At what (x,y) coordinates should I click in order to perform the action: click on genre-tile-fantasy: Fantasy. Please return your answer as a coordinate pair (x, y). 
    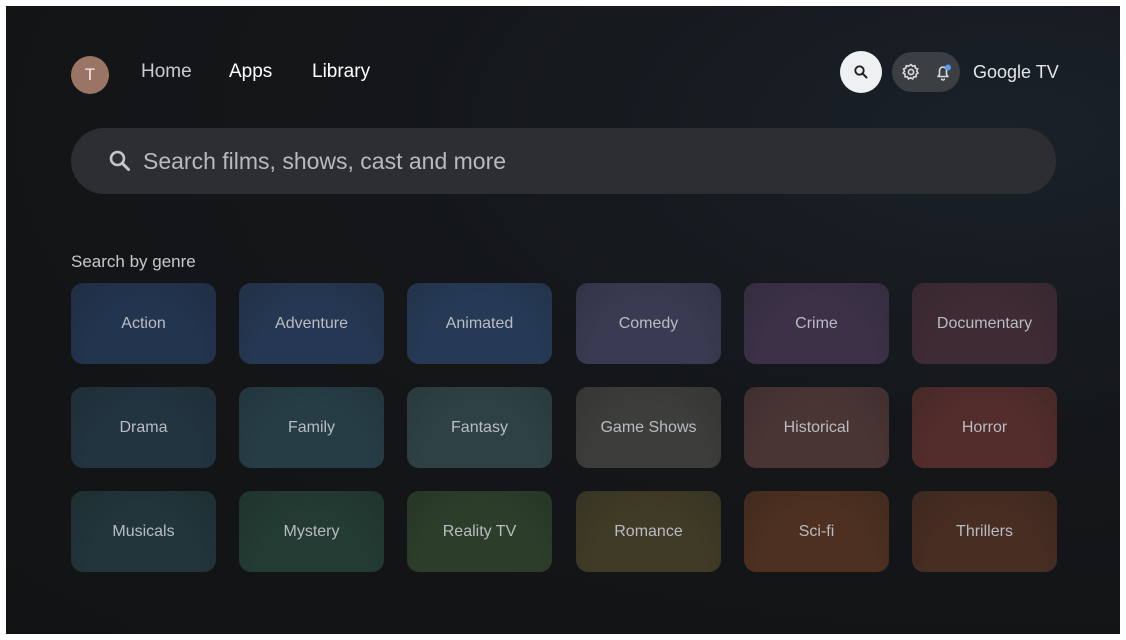
    Looking at the image, I should click on (479, 427).